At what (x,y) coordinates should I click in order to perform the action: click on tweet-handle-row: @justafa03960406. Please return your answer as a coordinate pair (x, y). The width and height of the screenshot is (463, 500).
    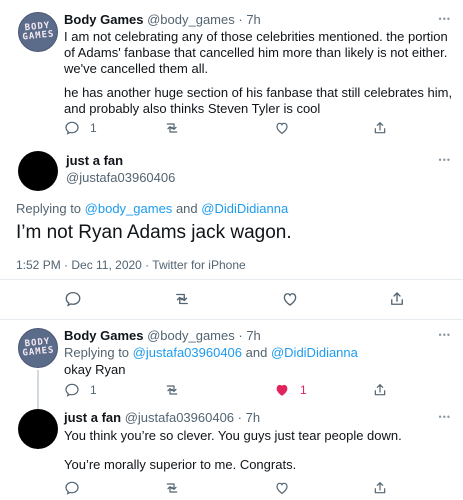
    Looking at the image, I should click on (120, 177).